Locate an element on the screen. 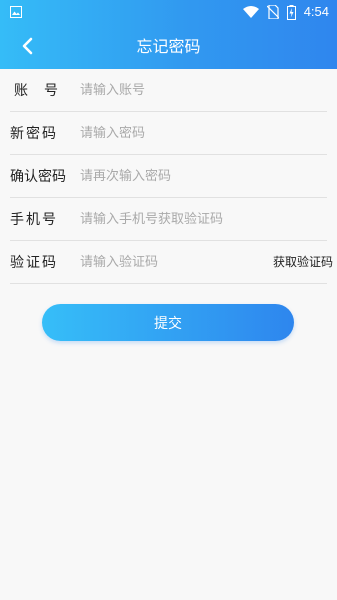  header: 4:54 忘记密码 is located at coordinates (168, 34).